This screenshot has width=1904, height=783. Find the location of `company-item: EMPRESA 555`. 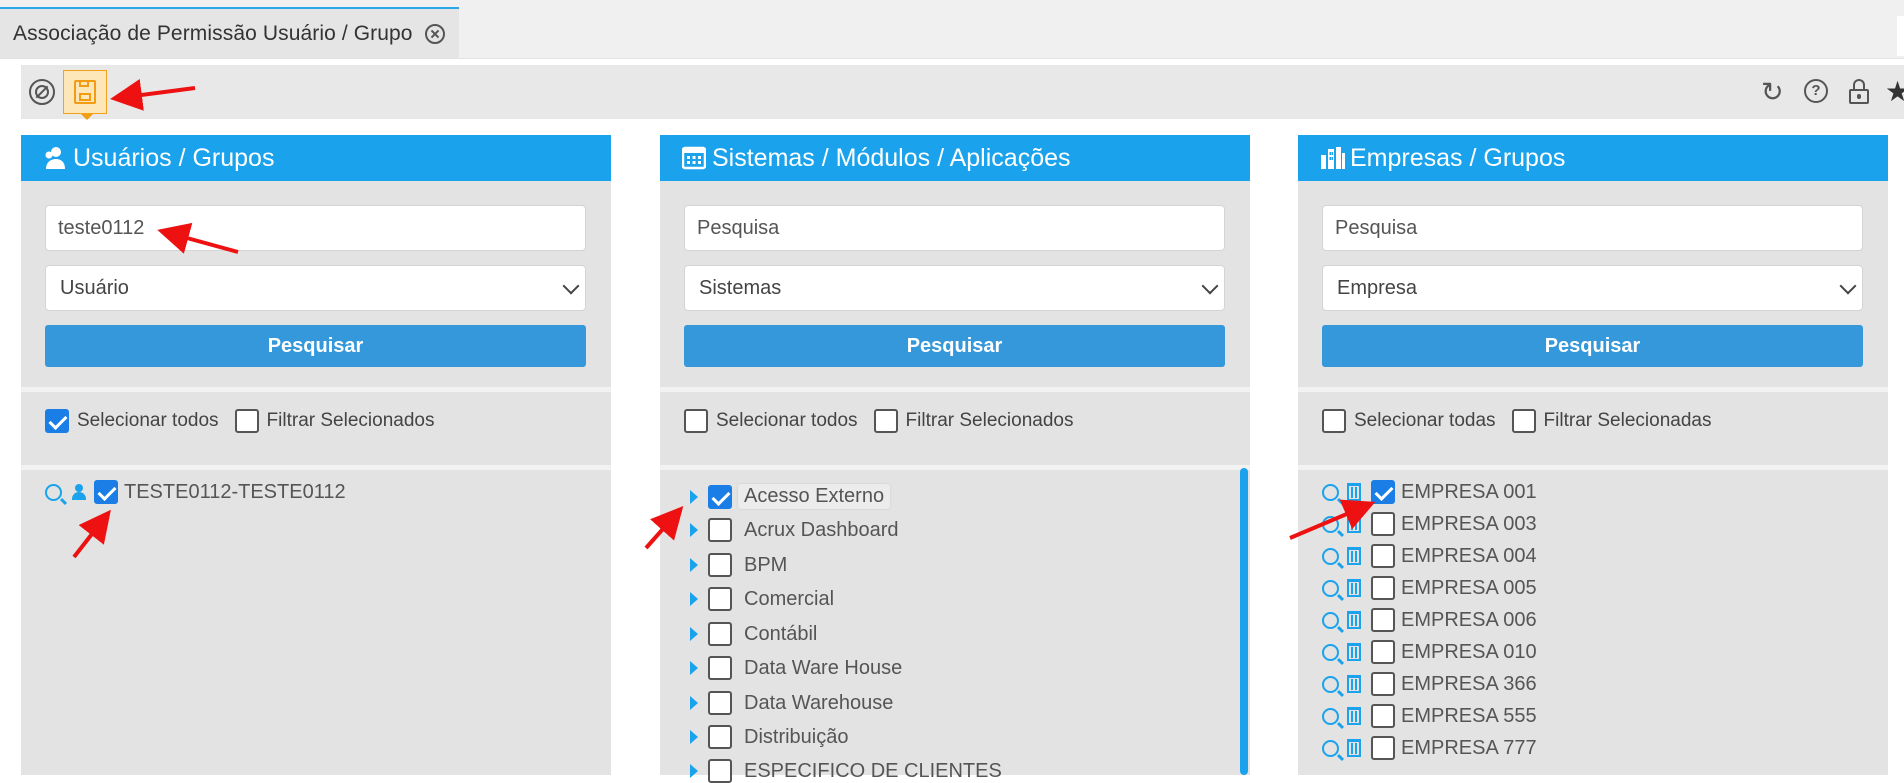

company-item: EMPRESA 555 is located at coordinates (1429, 716).